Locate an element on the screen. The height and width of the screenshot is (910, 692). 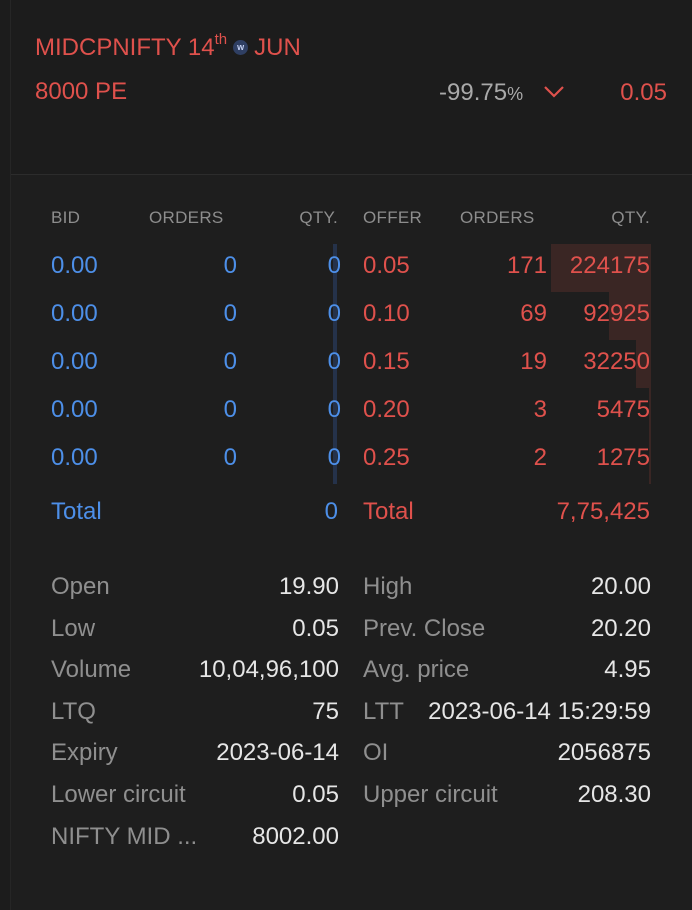
header-bid-qty: QTY. is located at coordinates (318, 217).